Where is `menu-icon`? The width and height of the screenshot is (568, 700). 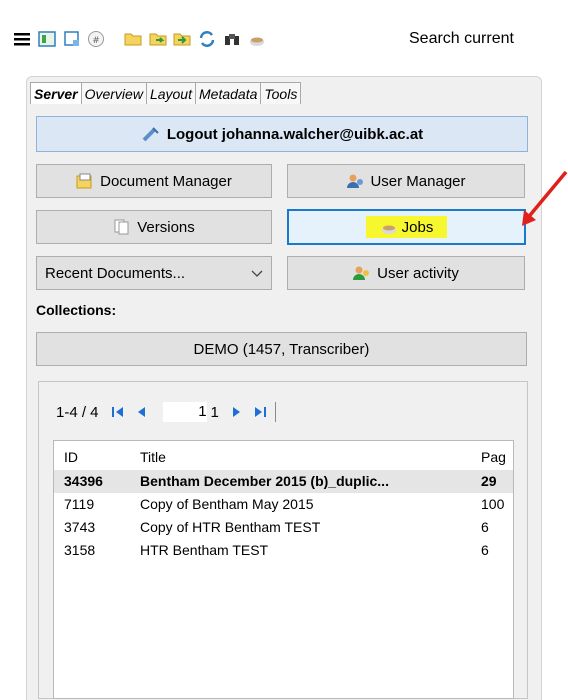 menu-icon is located at coordinates (22, 39).